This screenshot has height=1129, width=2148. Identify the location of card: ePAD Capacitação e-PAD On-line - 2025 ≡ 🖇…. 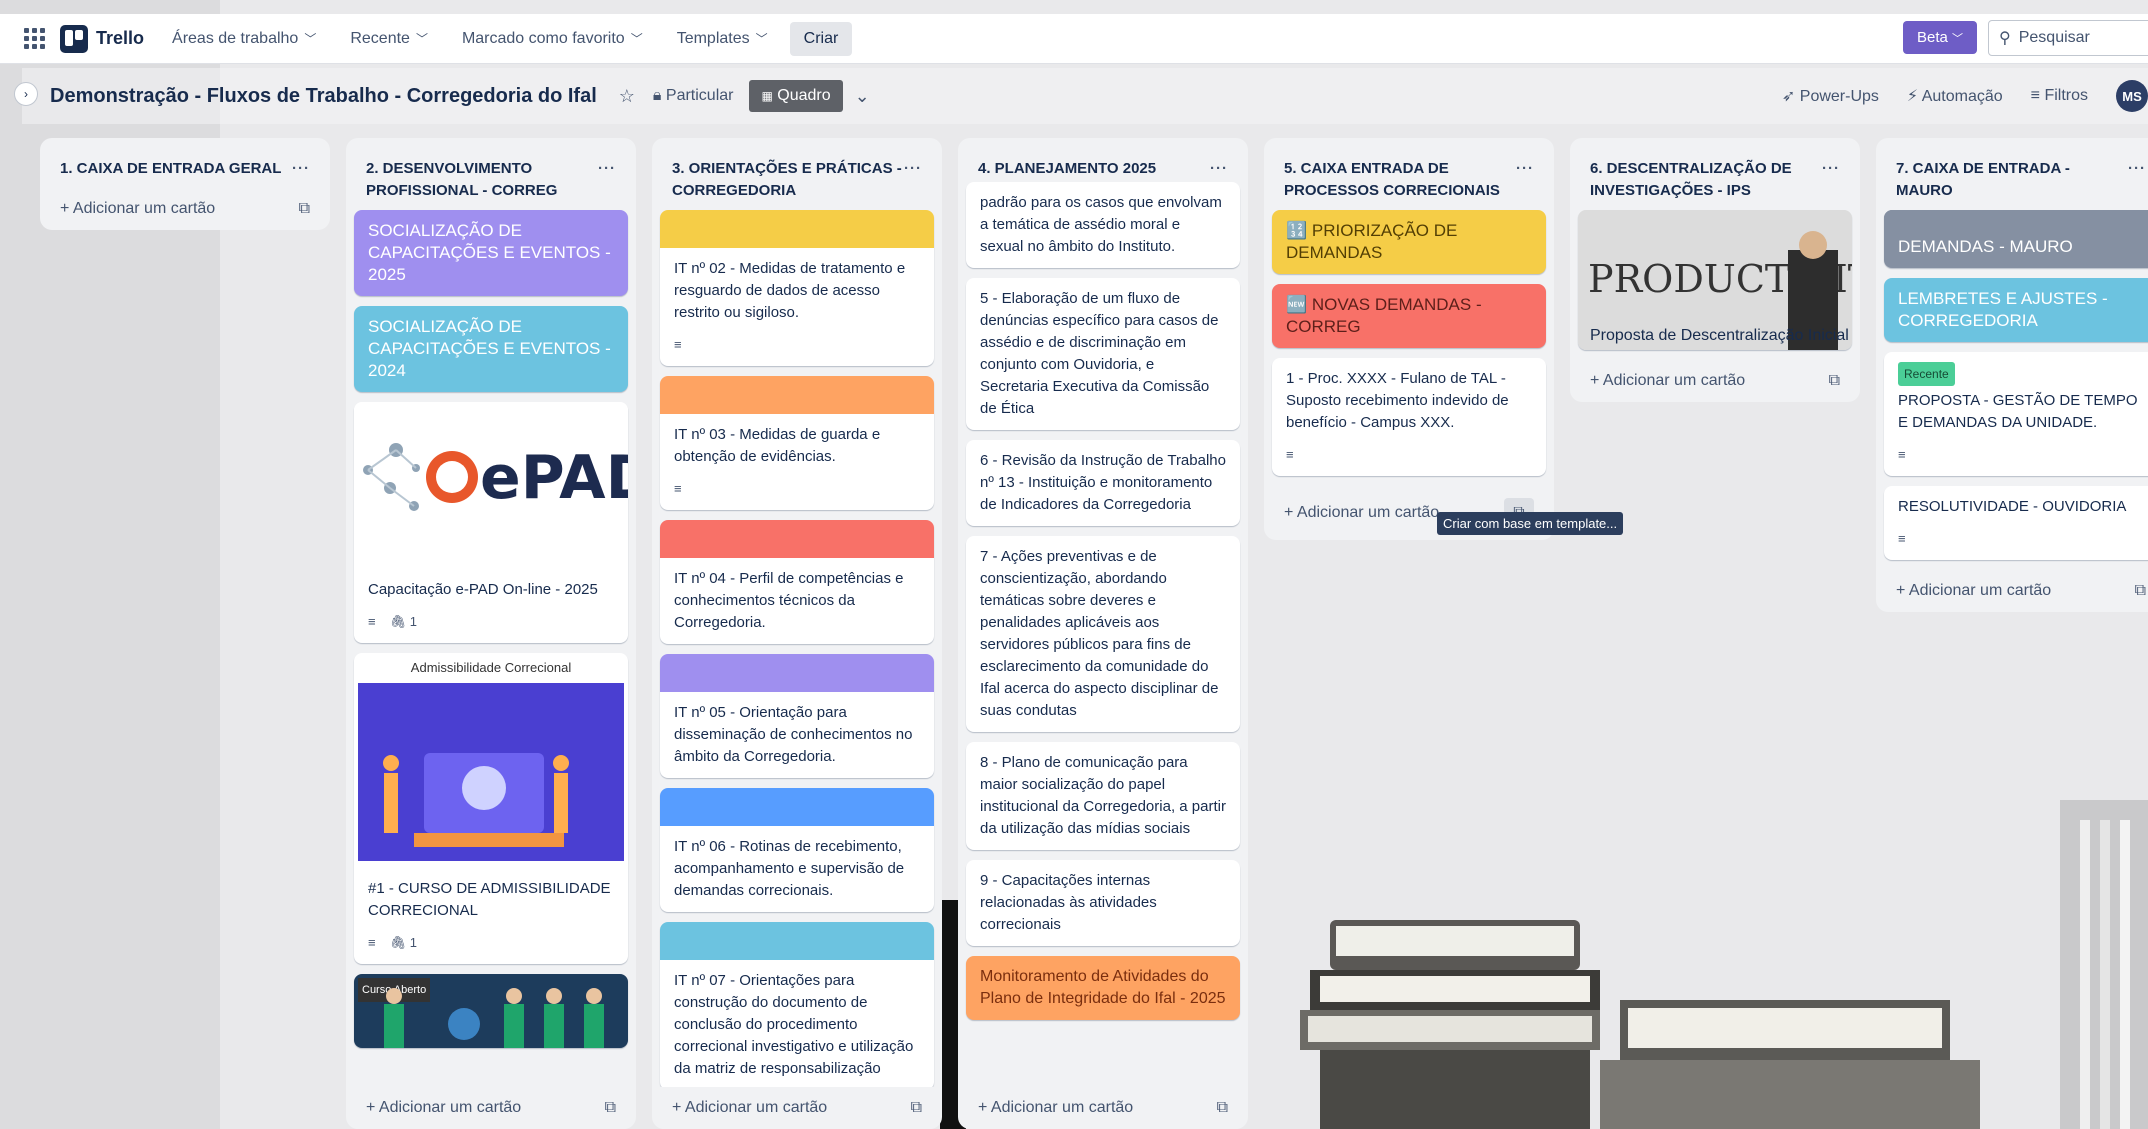
(491, 522).